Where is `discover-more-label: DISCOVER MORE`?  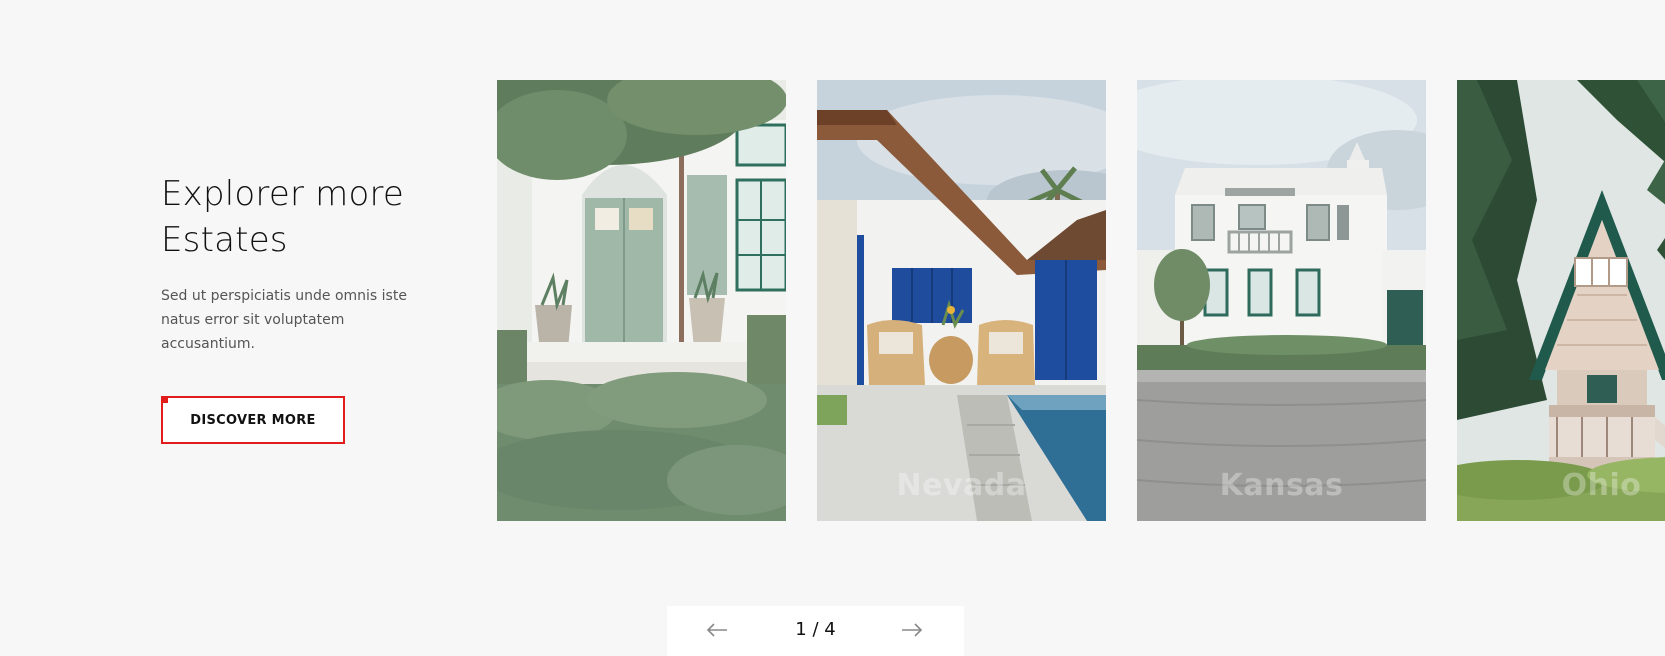 discover-more-label: DISCOVER MORE is located at coordinates (253, 420).